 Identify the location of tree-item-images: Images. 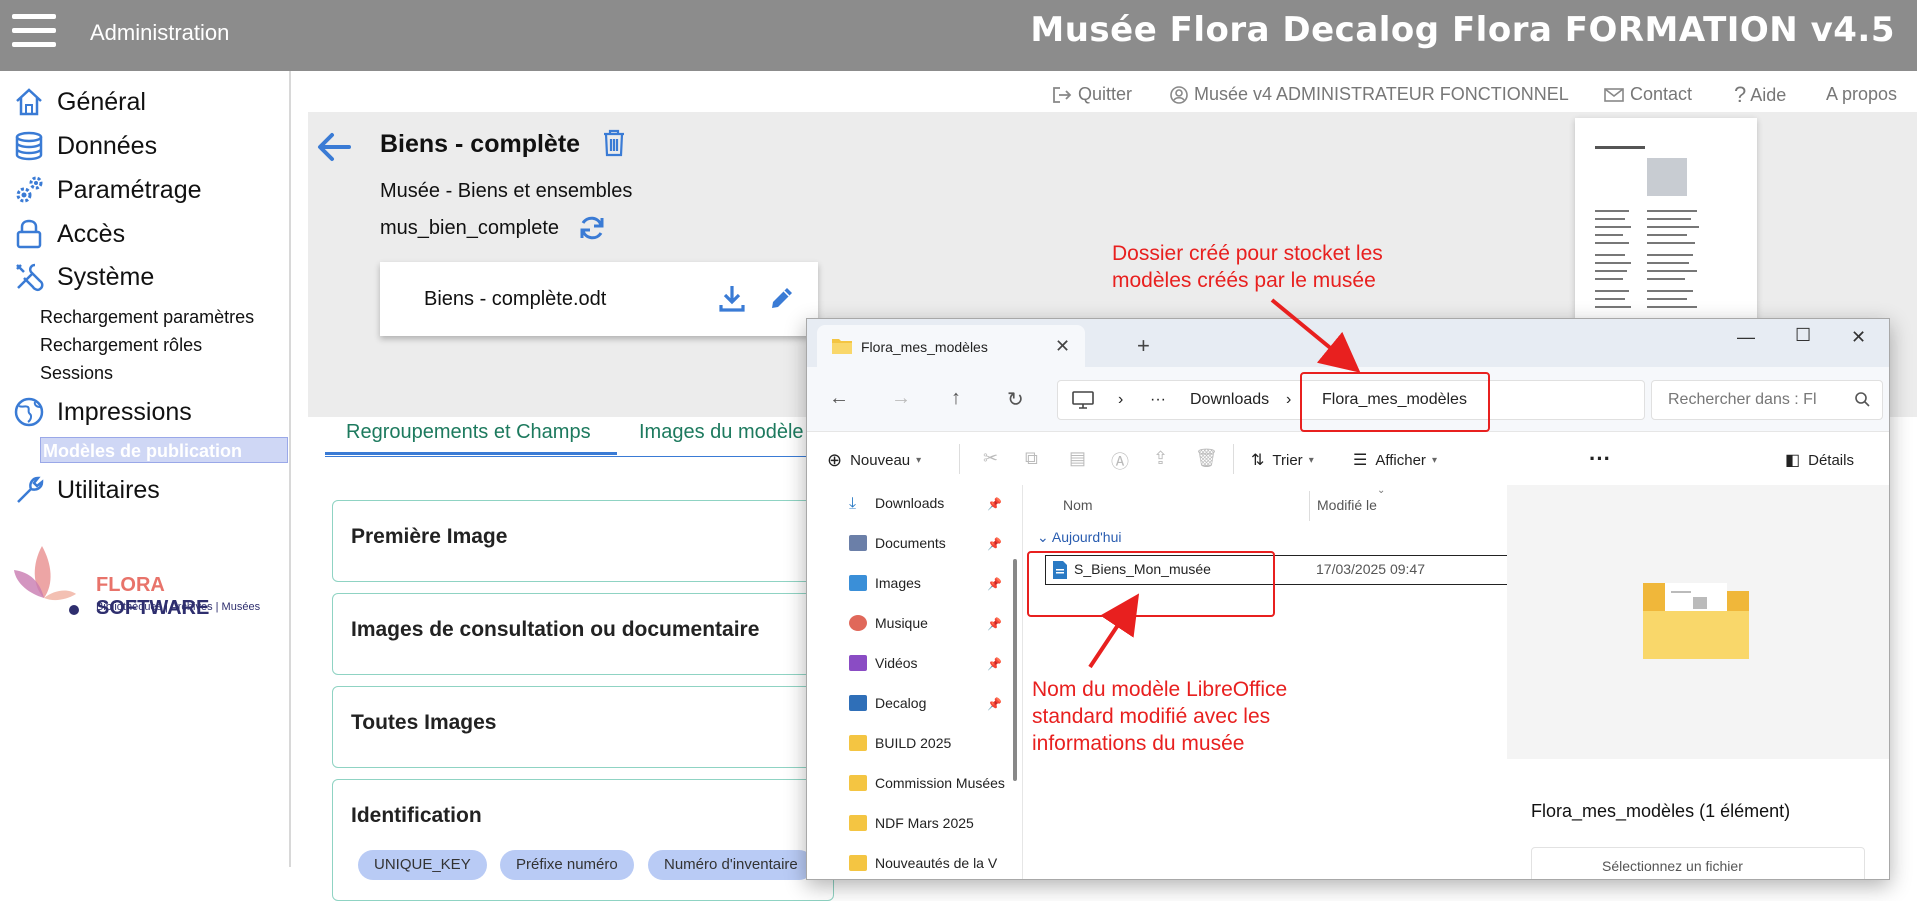
(885, 583).